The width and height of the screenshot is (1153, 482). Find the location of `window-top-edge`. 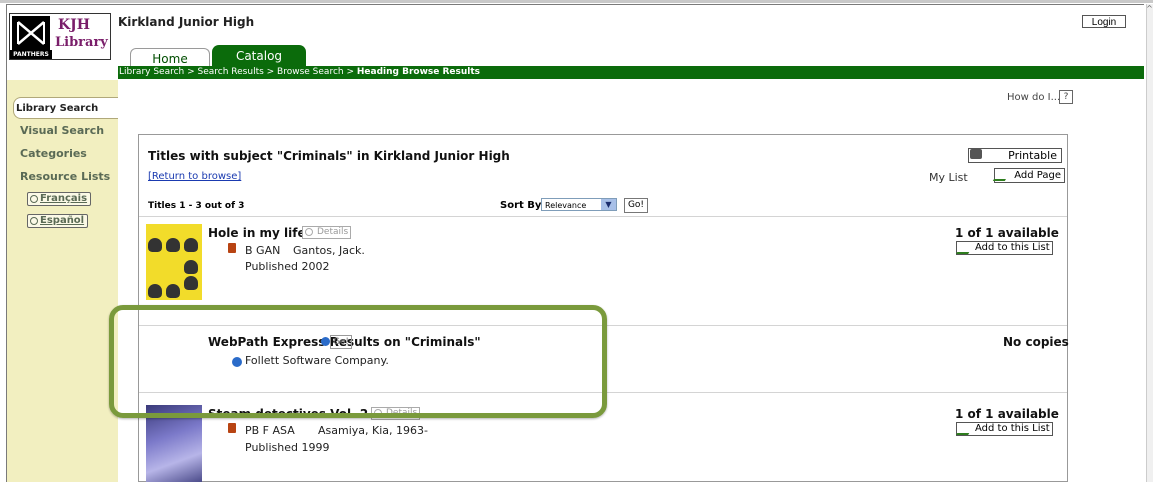

window-top-edge is located at coordinates (576, 1).